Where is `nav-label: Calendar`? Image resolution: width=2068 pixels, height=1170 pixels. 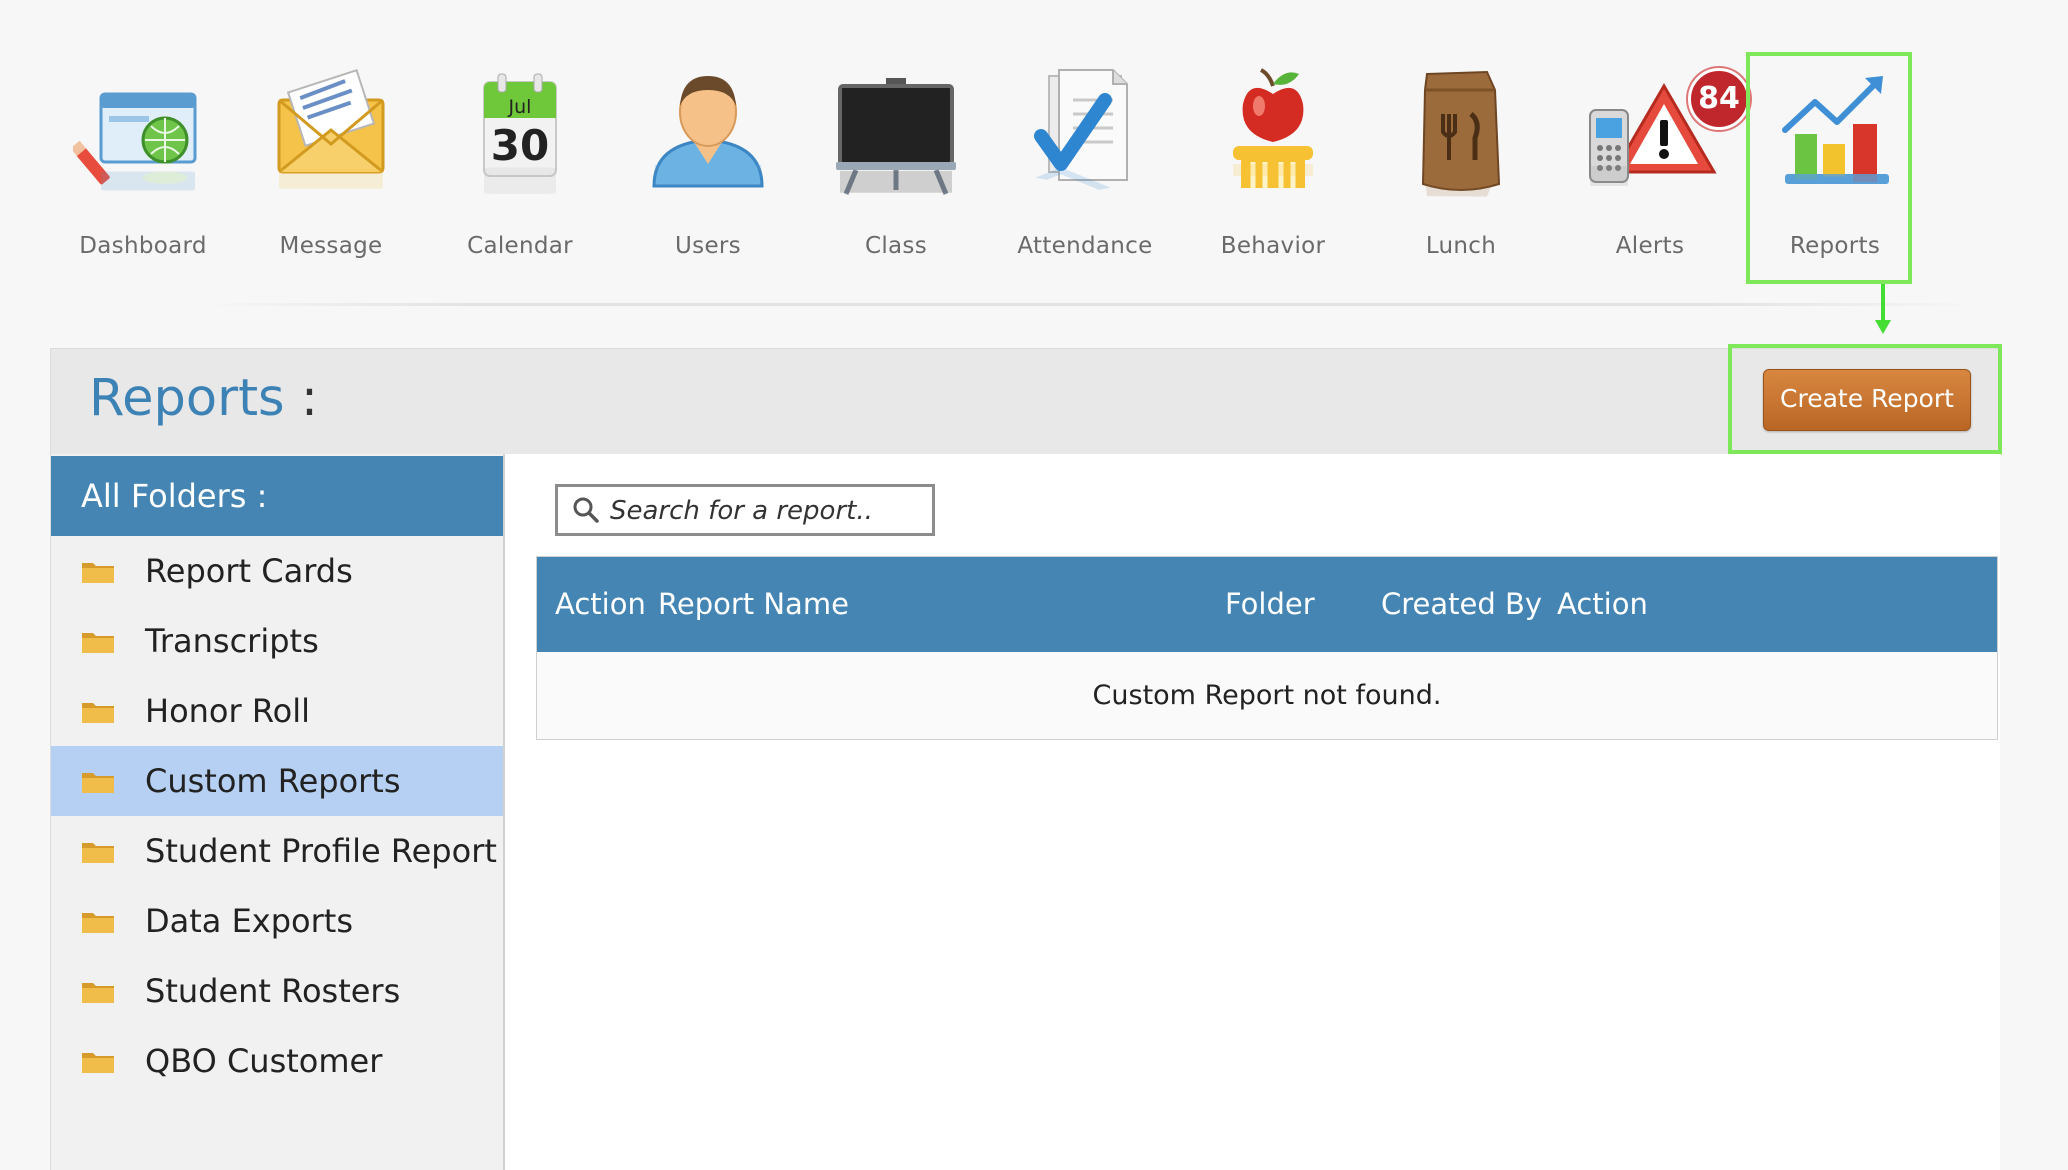 nav-label: Calendar is located at coordinates (520, 246).